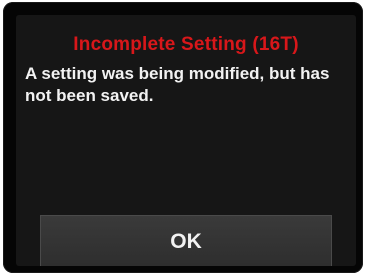 This screenshot has height=276, width=367. Describe the element at coordinates (186, 44) in the screenshot. I see `dialog-title: Incomplete Setting (16T)` at that location.